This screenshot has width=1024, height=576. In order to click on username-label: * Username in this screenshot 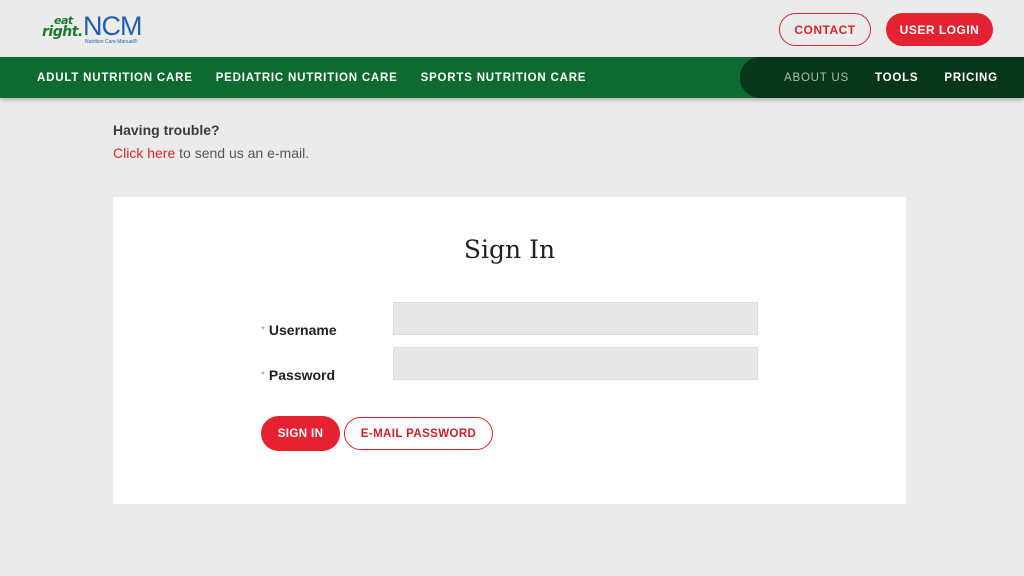, I will do `click(299, 330)`.